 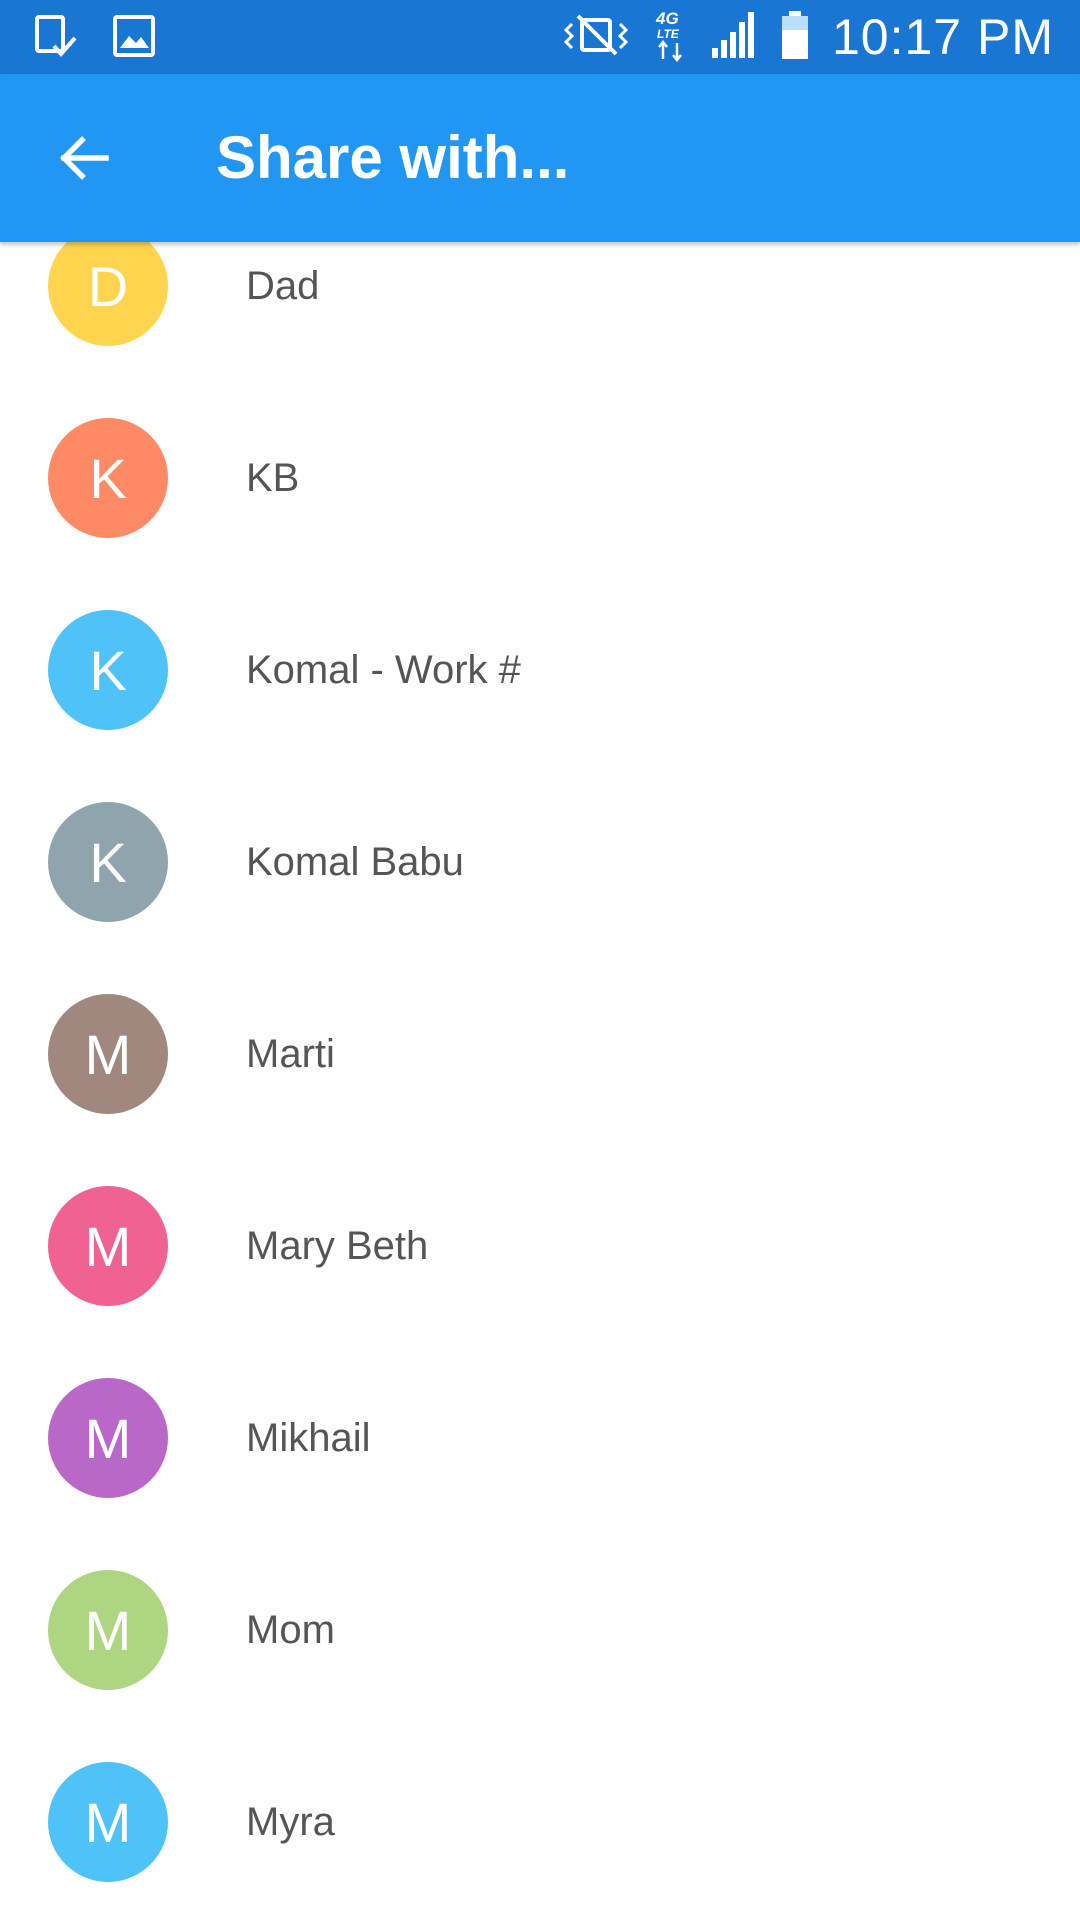 I want to click on contact-name: Marti, so click(x=290, y=1053).